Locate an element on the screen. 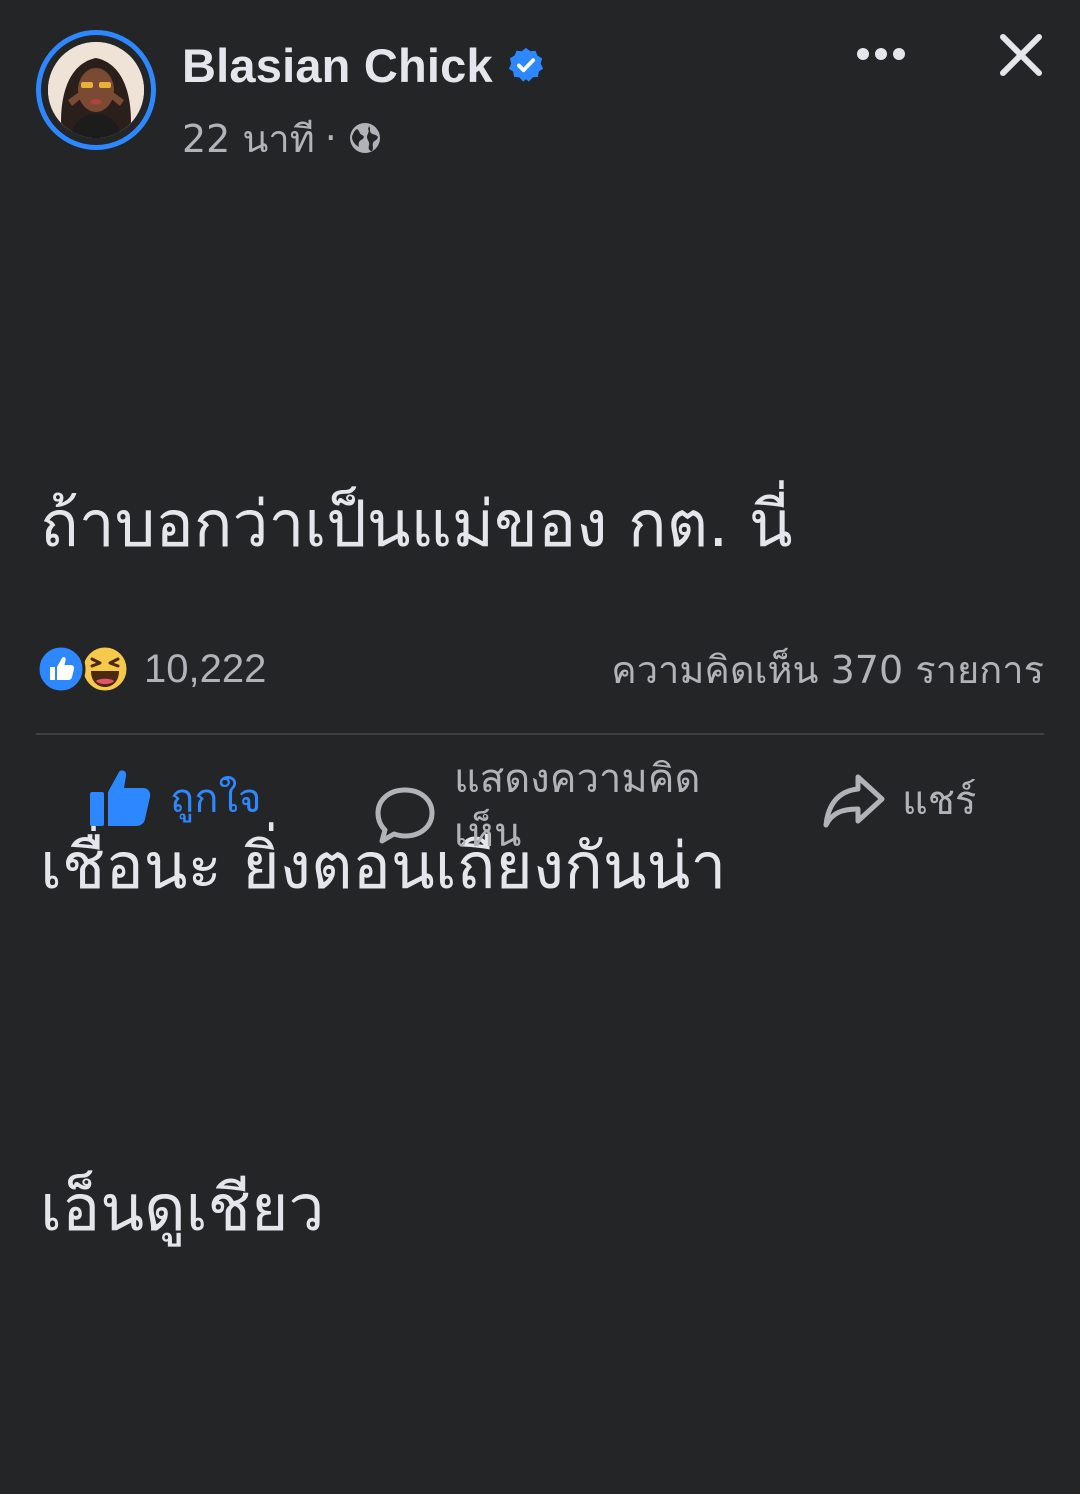  divider is located at coordinates (540, 734).